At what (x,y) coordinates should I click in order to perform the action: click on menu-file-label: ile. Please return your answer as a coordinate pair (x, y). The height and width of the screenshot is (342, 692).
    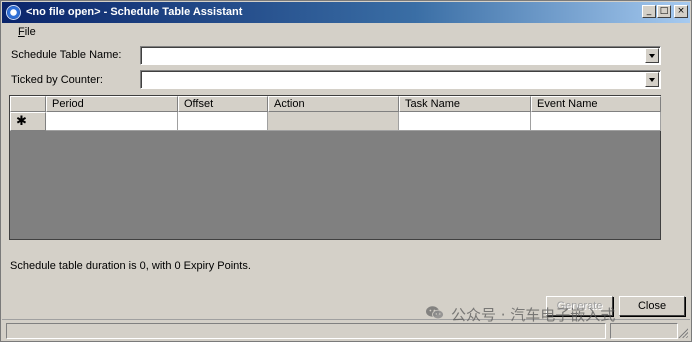
    Looking at the image, I should click on (30, 32).